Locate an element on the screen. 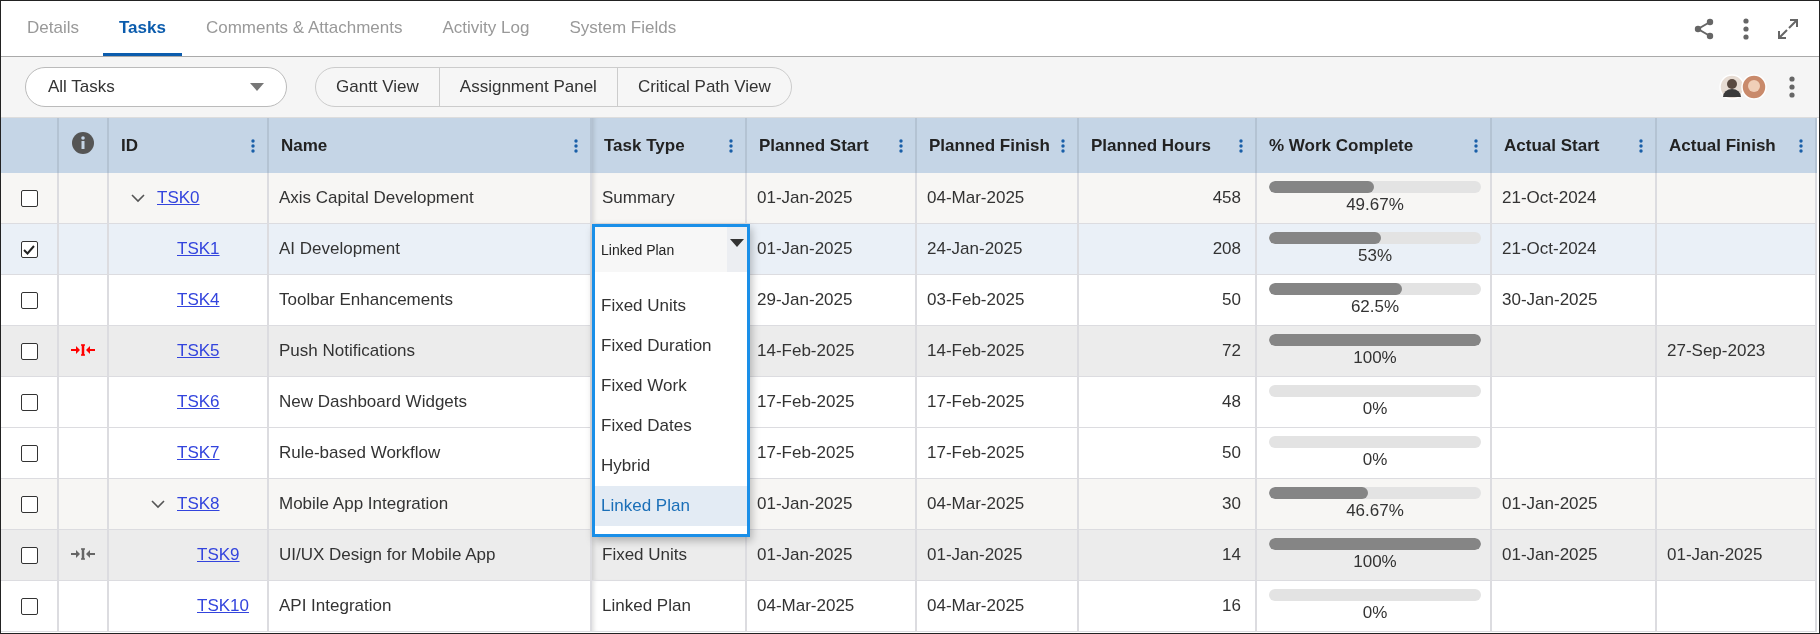 The image size is (1820, 634). planned-hours: 14 is located at coordinates (1231, 554).